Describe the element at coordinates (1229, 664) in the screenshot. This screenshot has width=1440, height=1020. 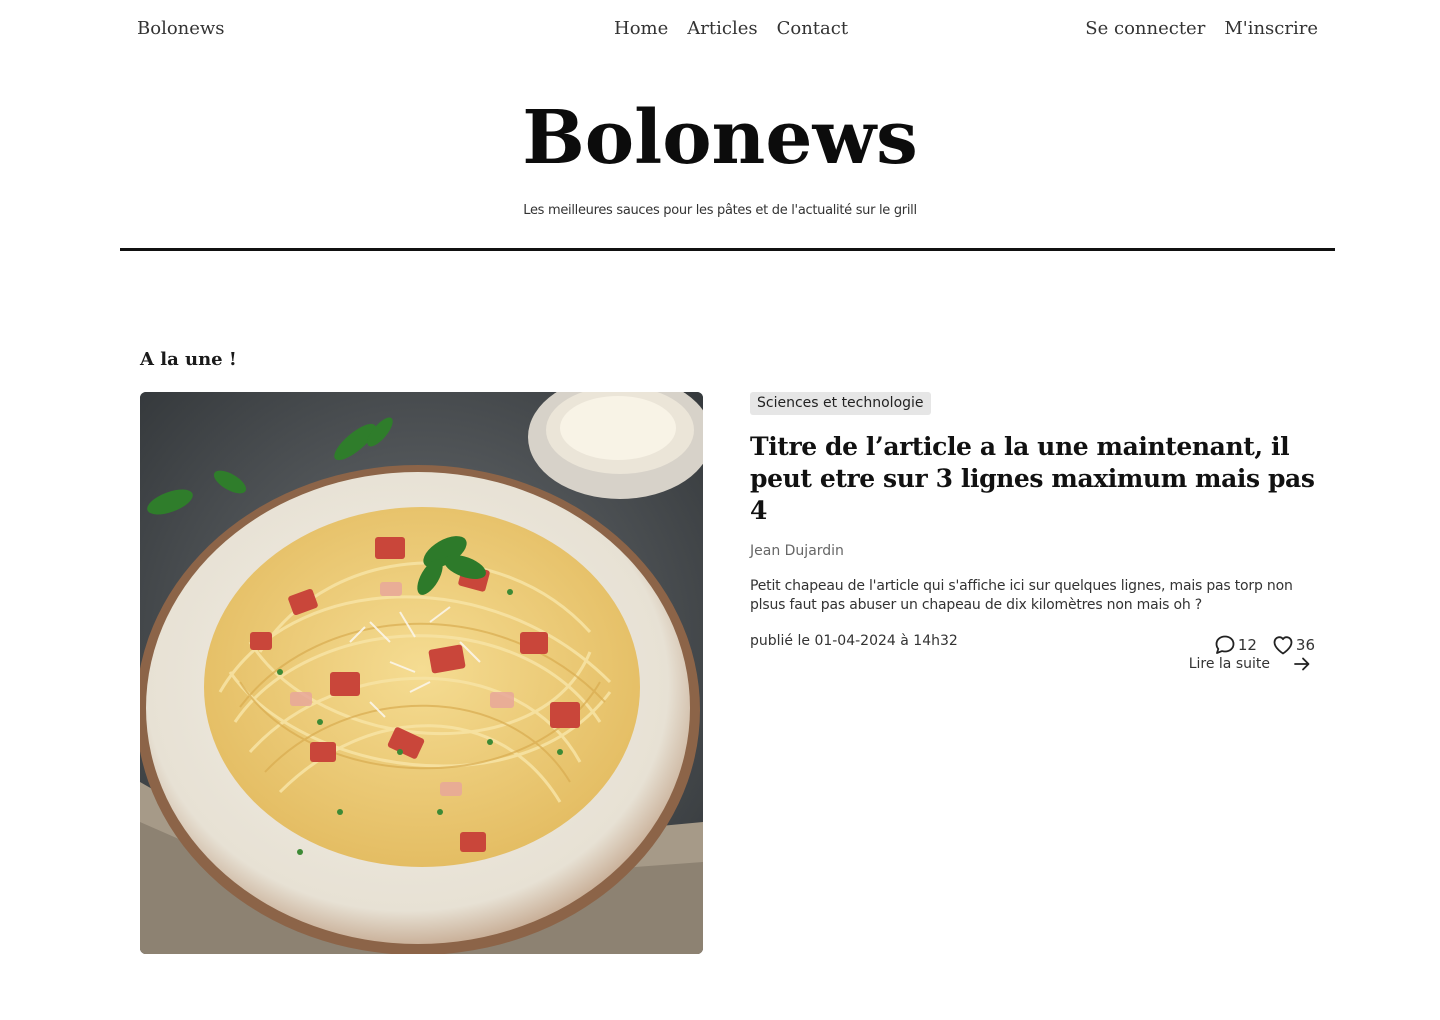
I see `read-more-label: Lire la suite` at that location.